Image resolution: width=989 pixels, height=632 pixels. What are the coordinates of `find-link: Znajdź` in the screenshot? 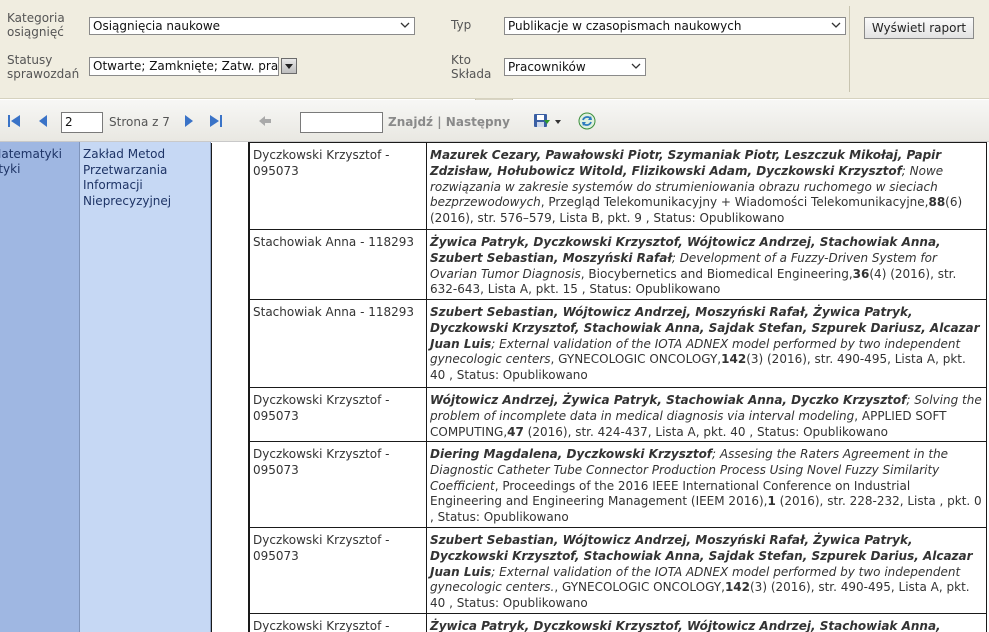 It's located at (410, 122).